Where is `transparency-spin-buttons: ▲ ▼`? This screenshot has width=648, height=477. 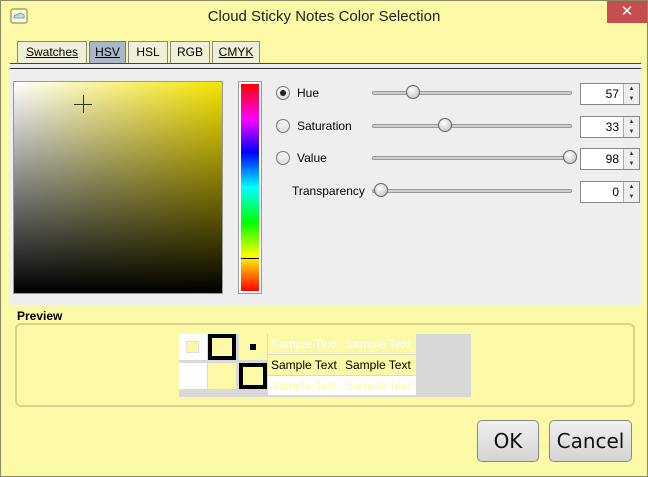 transparency-spin-buttons: ▲ ▼ is located at coordinates (631, 192).